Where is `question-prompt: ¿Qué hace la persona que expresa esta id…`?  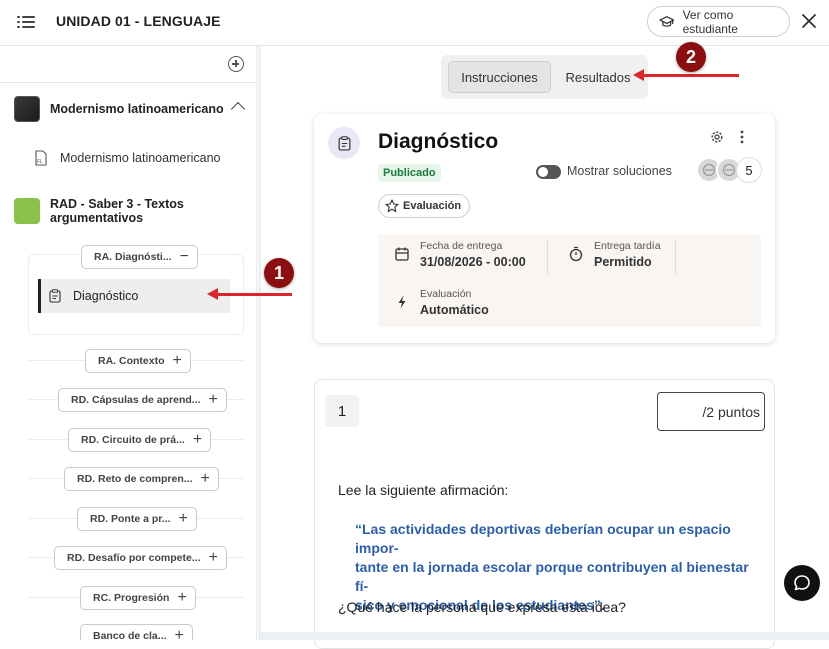 question-prompt: ¿Qué hace la persona que expresa esta id… is located at coordinates (482, 607).